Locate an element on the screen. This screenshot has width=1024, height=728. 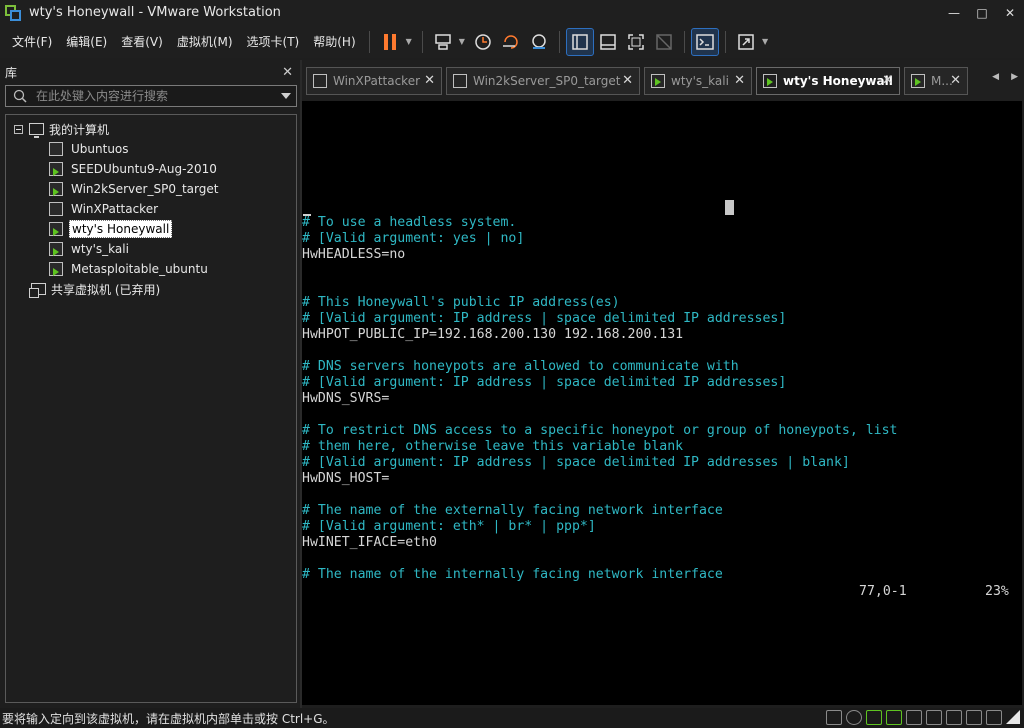
tree-item-label: wty's_kali is located at coordinates (100, 249).